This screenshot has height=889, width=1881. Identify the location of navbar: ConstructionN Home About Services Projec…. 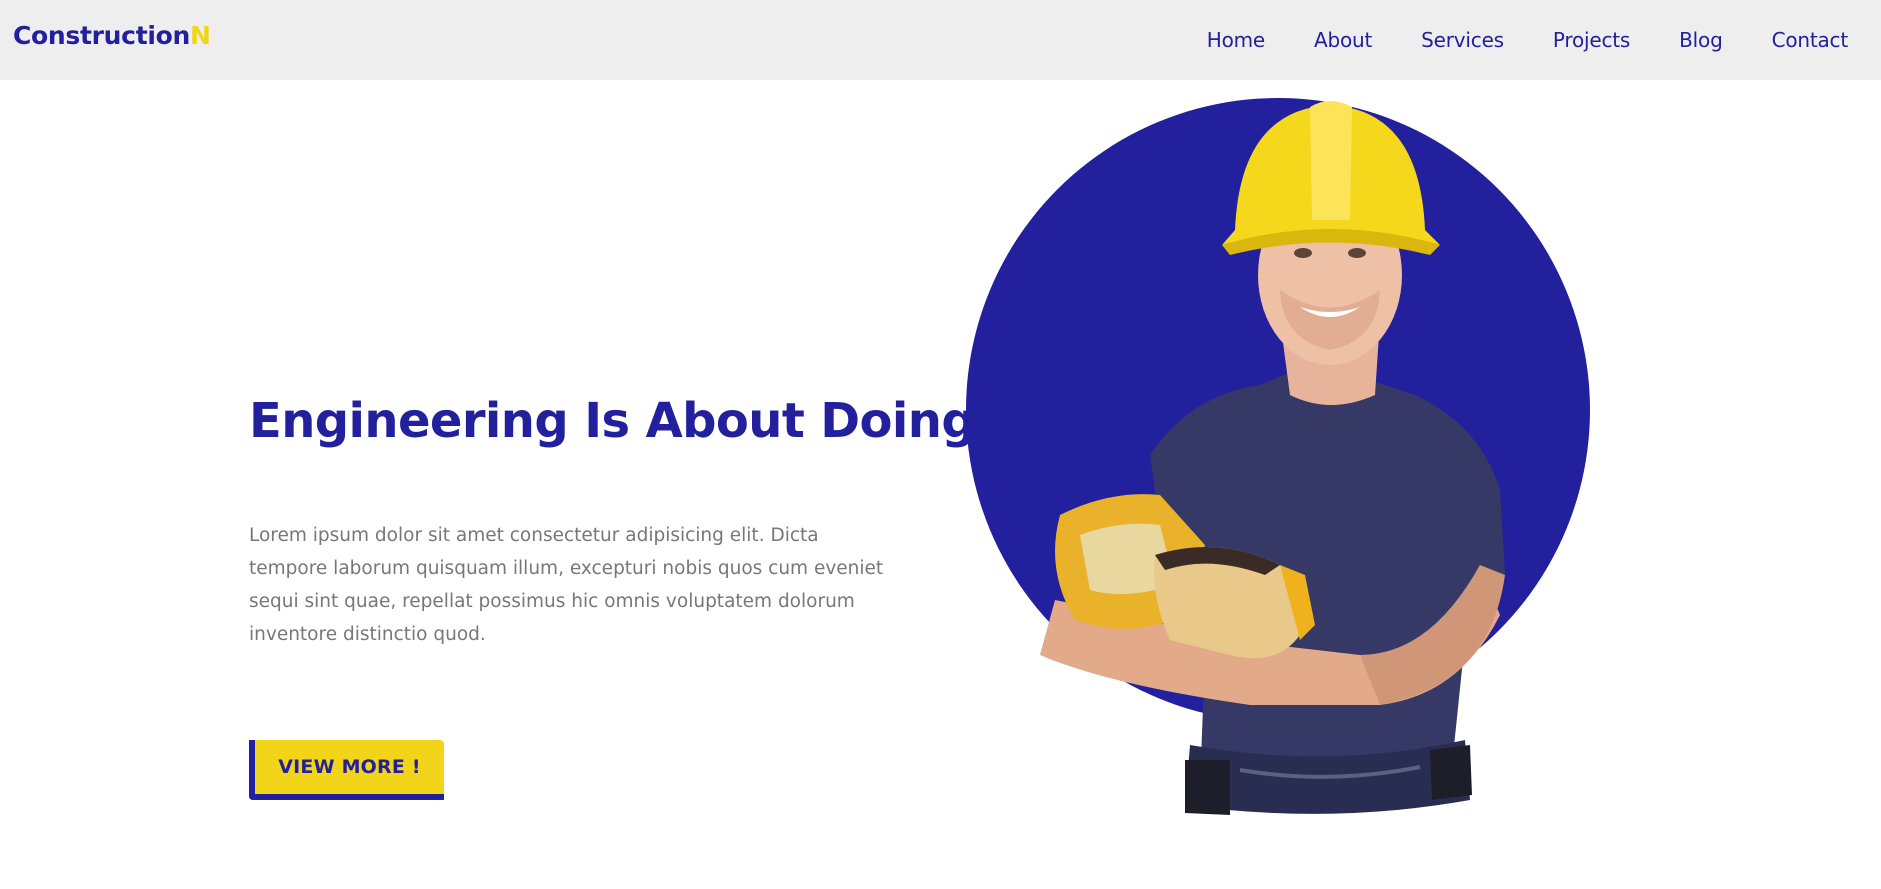
(940, 40).